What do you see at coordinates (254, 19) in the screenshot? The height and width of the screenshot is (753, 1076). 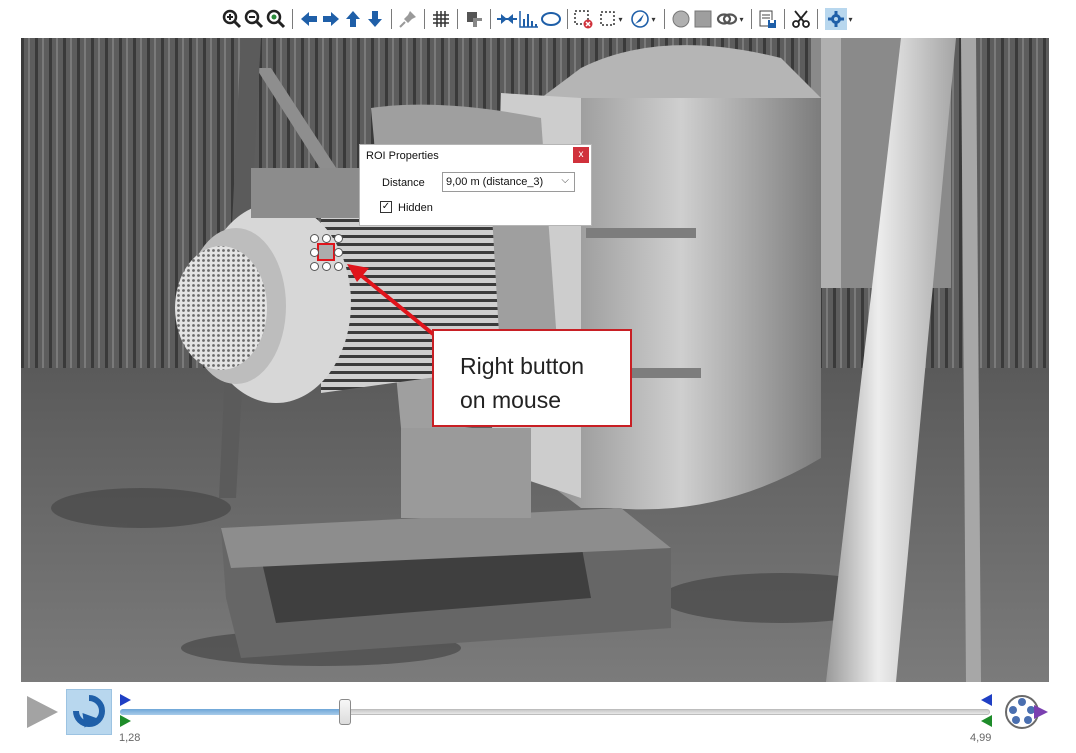 I see `zoom-out-icon` at bounding box center [254, 19].